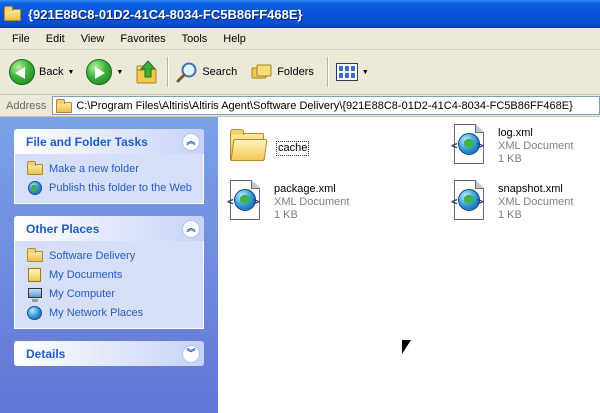 The width and height of the screenshot is (600, 413). Describe the element at coordinates (515, 133) in the screenshot. I see `file-name: log.xml` at that location.